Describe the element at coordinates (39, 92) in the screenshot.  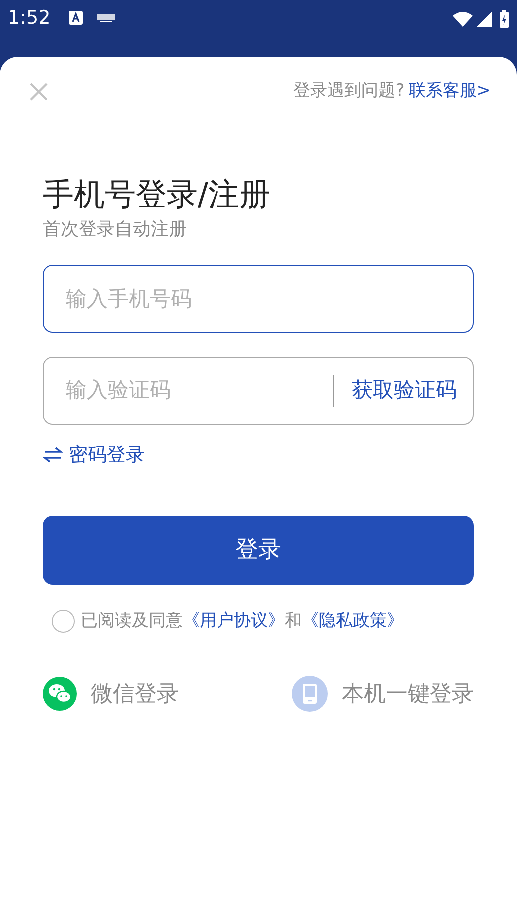
I see `close-icon` at that location.